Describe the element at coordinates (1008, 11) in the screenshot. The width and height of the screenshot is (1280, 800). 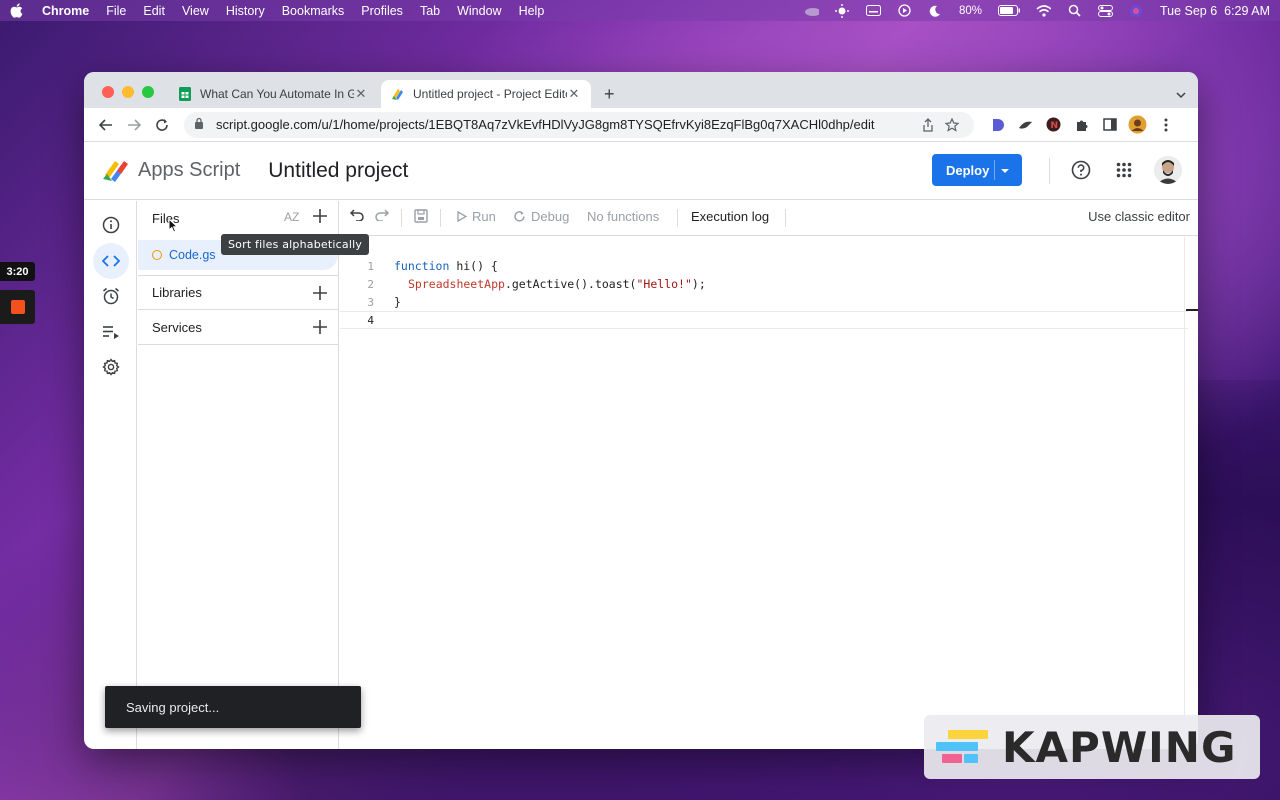
I see `battery-icon` at that location.